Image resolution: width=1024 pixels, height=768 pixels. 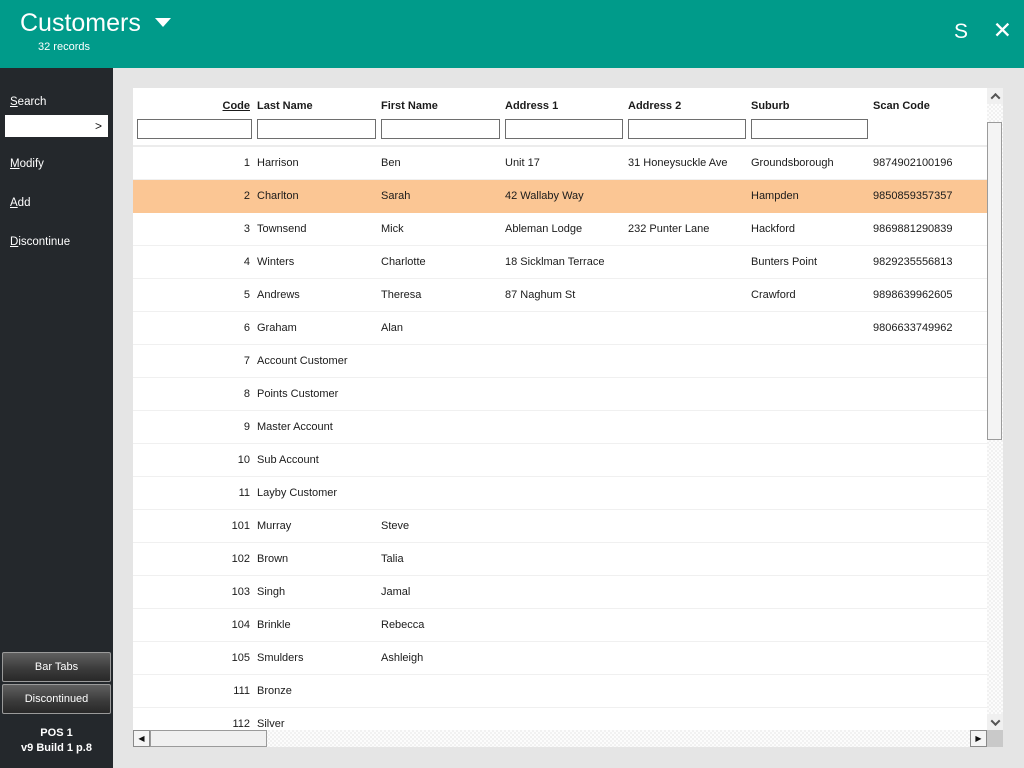 I want to click on cell-code: 7, so click(x=246, y=361).